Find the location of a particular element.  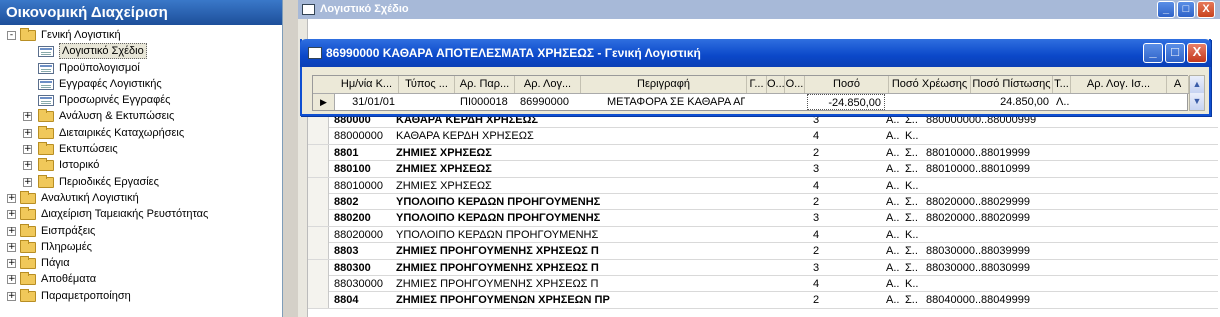

document-no-cell: ΠΙ000018 is located at coordinates (486, 102).